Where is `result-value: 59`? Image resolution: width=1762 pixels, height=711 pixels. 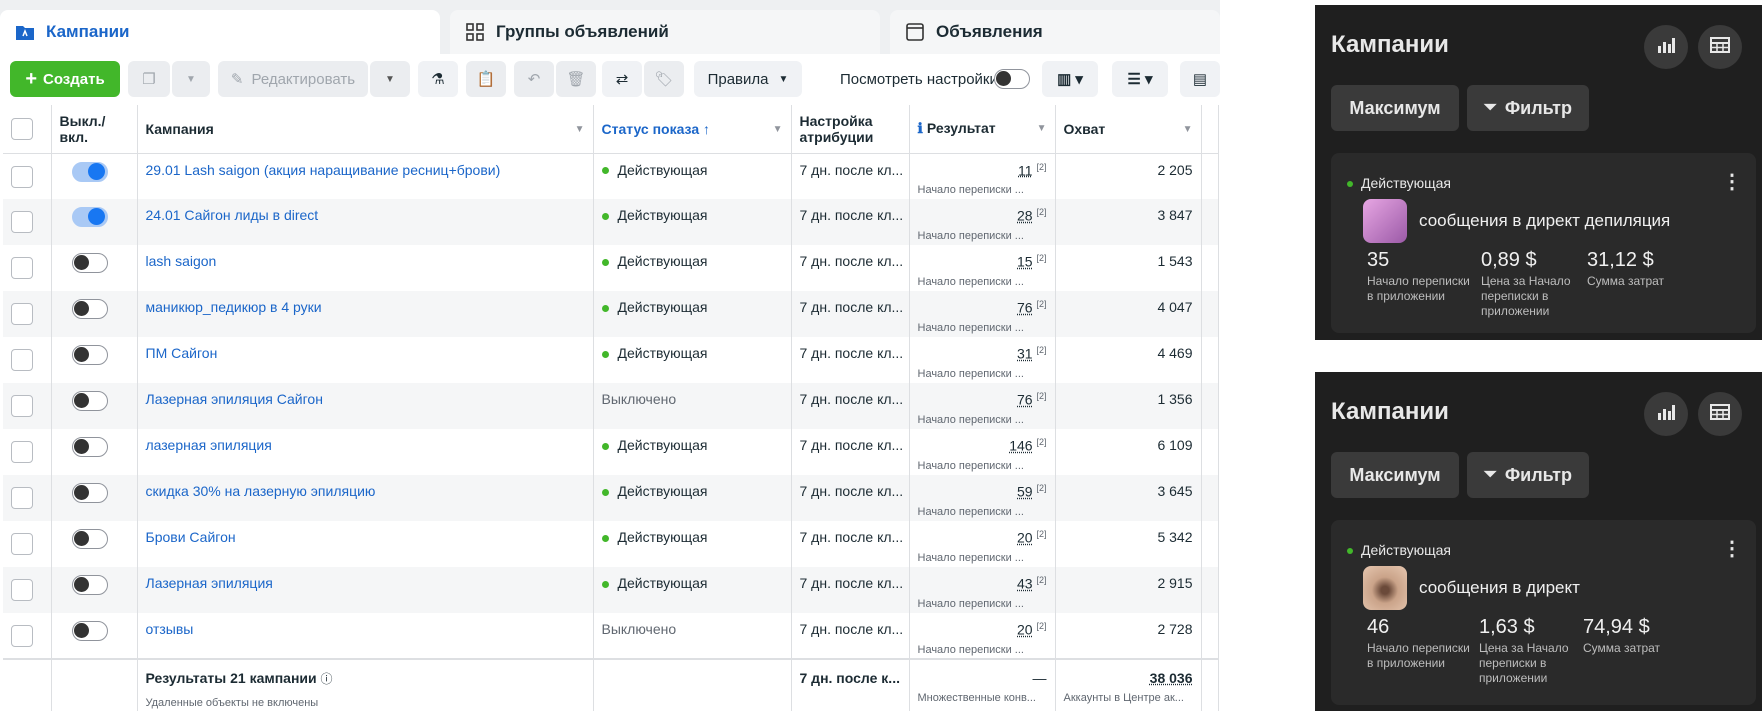 result-value: 59 is located at coordinates (1025, 492).